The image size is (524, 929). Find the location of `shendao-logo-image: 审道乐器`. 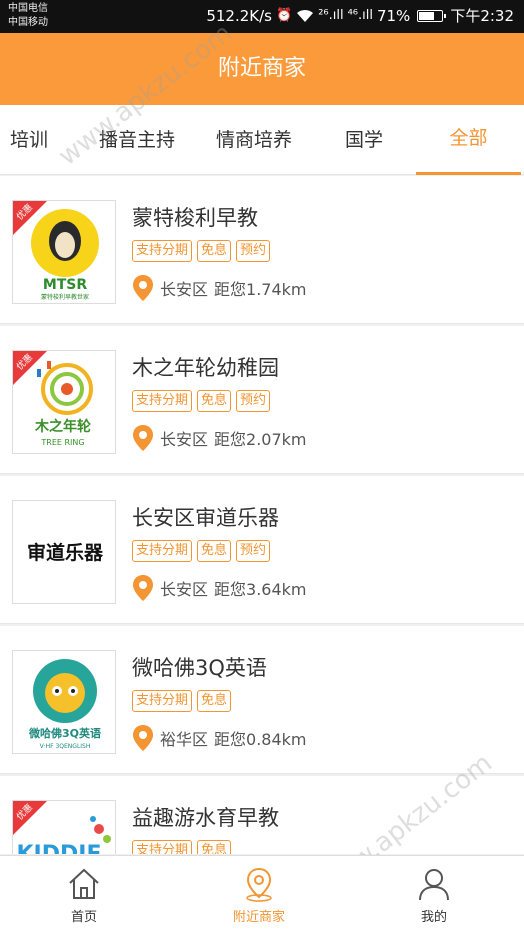

shendao-logo-image: 审道乐器 is located at coordinates (65, 552).